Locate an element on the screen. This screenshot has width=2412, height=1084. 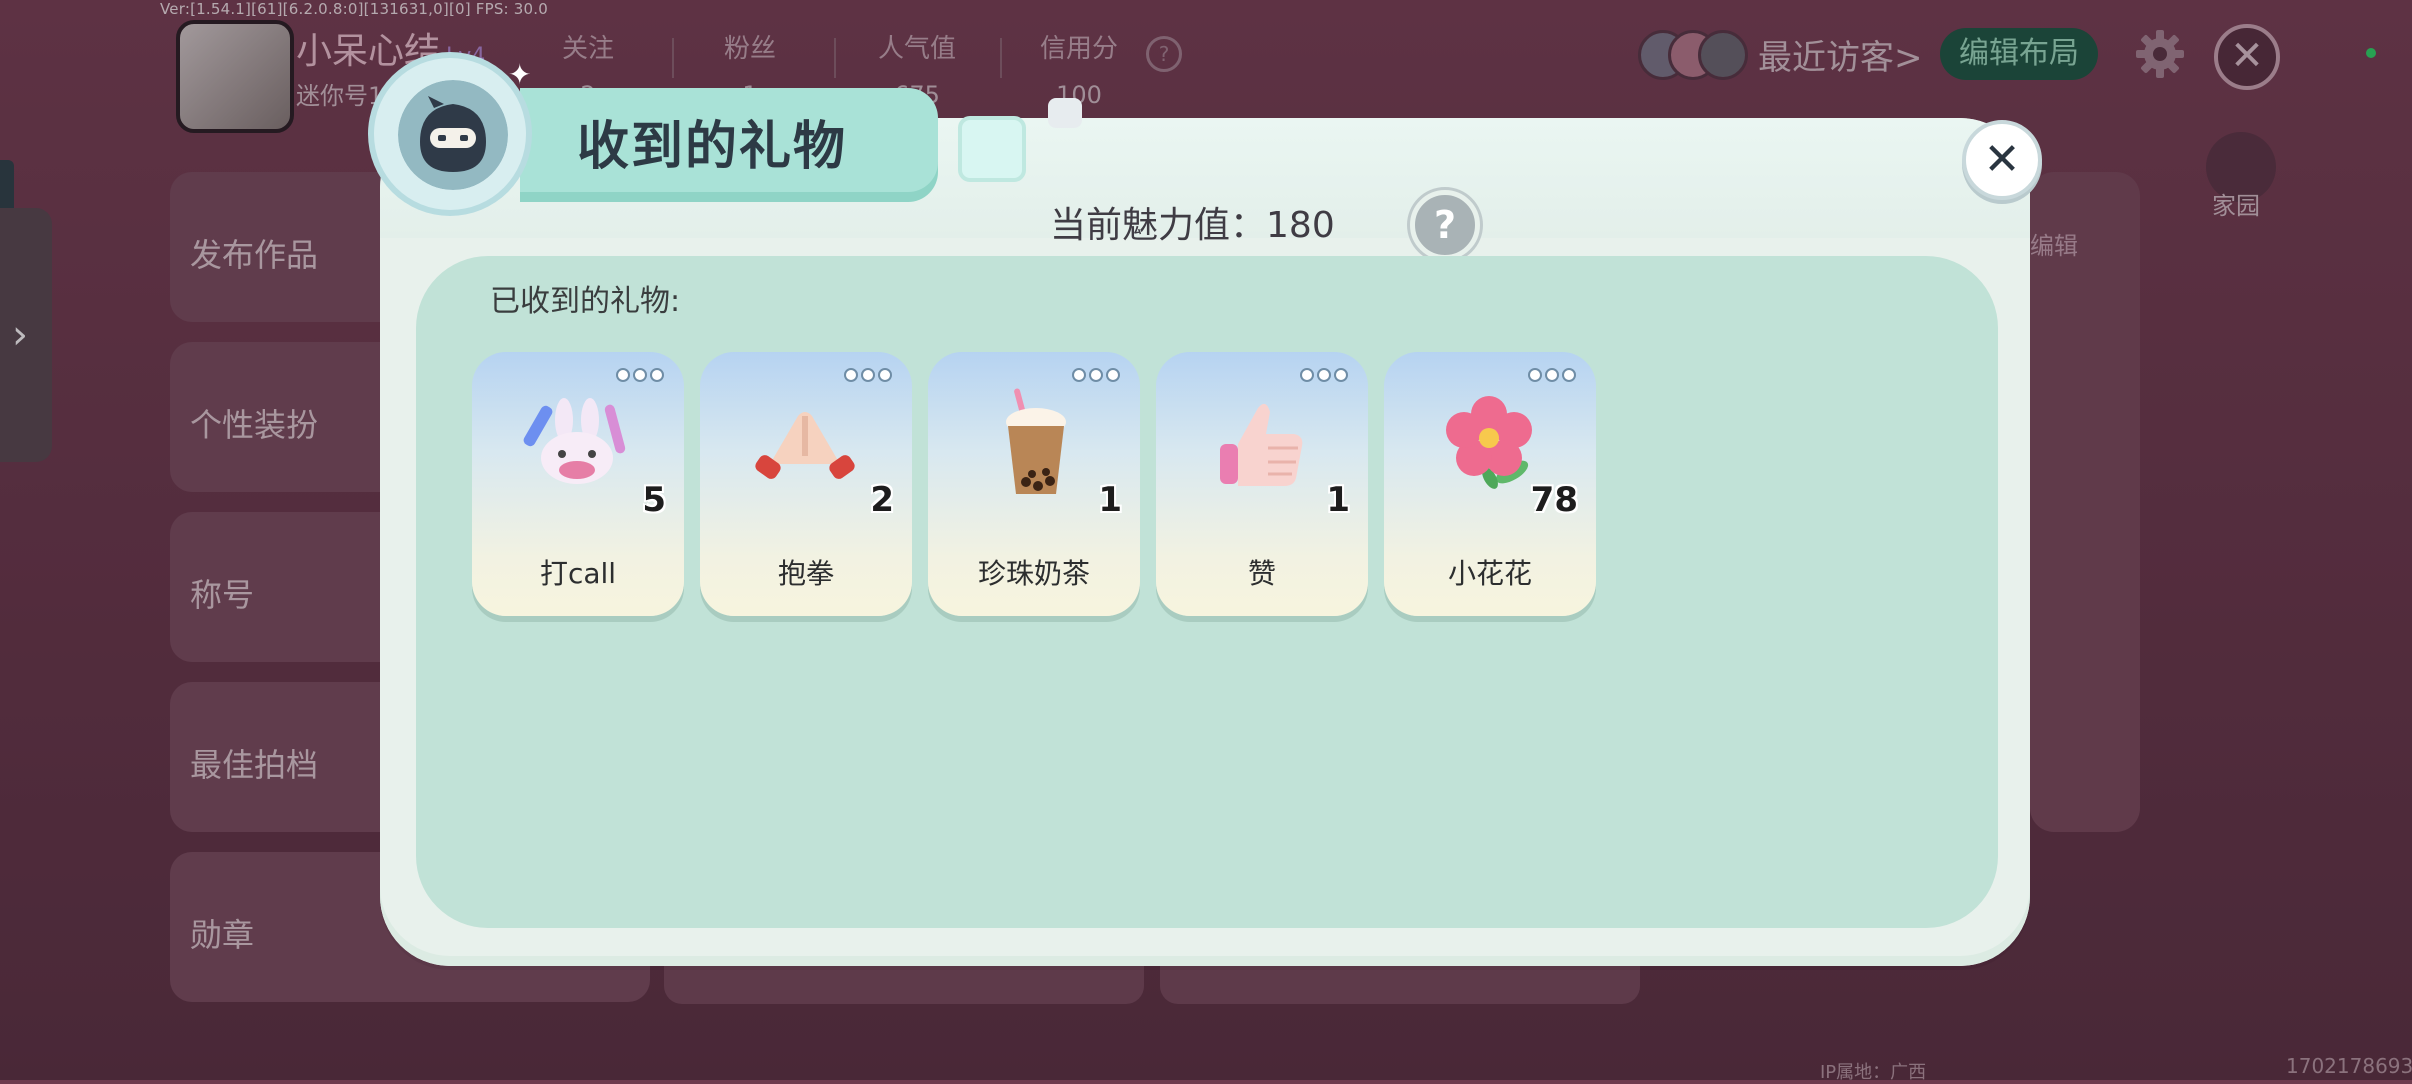
gift-name: 小花花 is located at coordinates (1489, 573).